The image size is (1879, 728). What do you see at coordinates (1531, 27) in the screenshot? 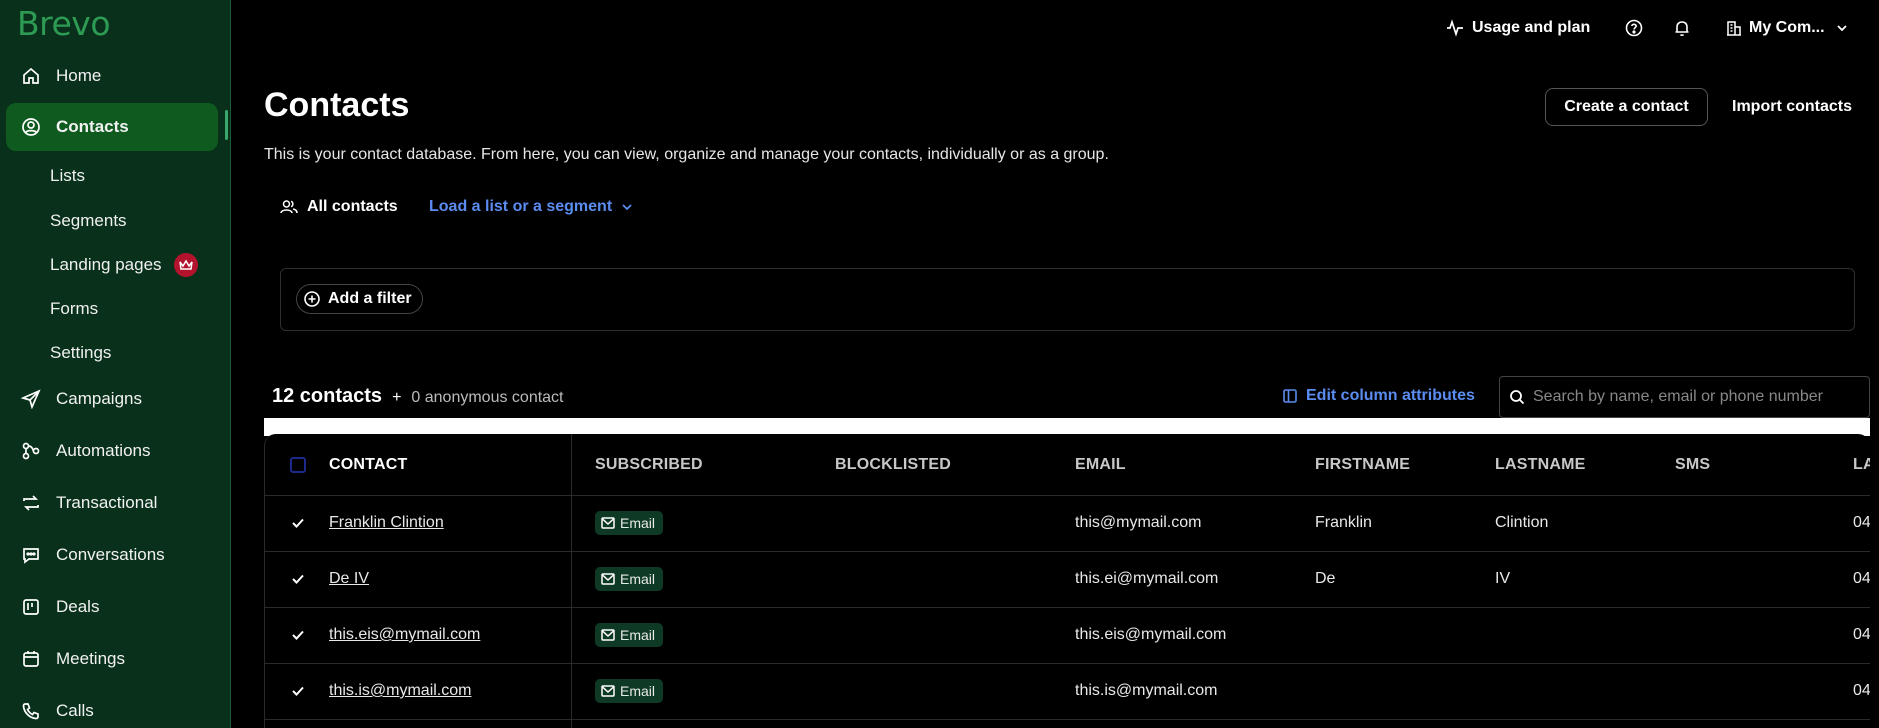
I see `usage-and-plan-label: Usage and plan` at bounding box center [1531, 27].